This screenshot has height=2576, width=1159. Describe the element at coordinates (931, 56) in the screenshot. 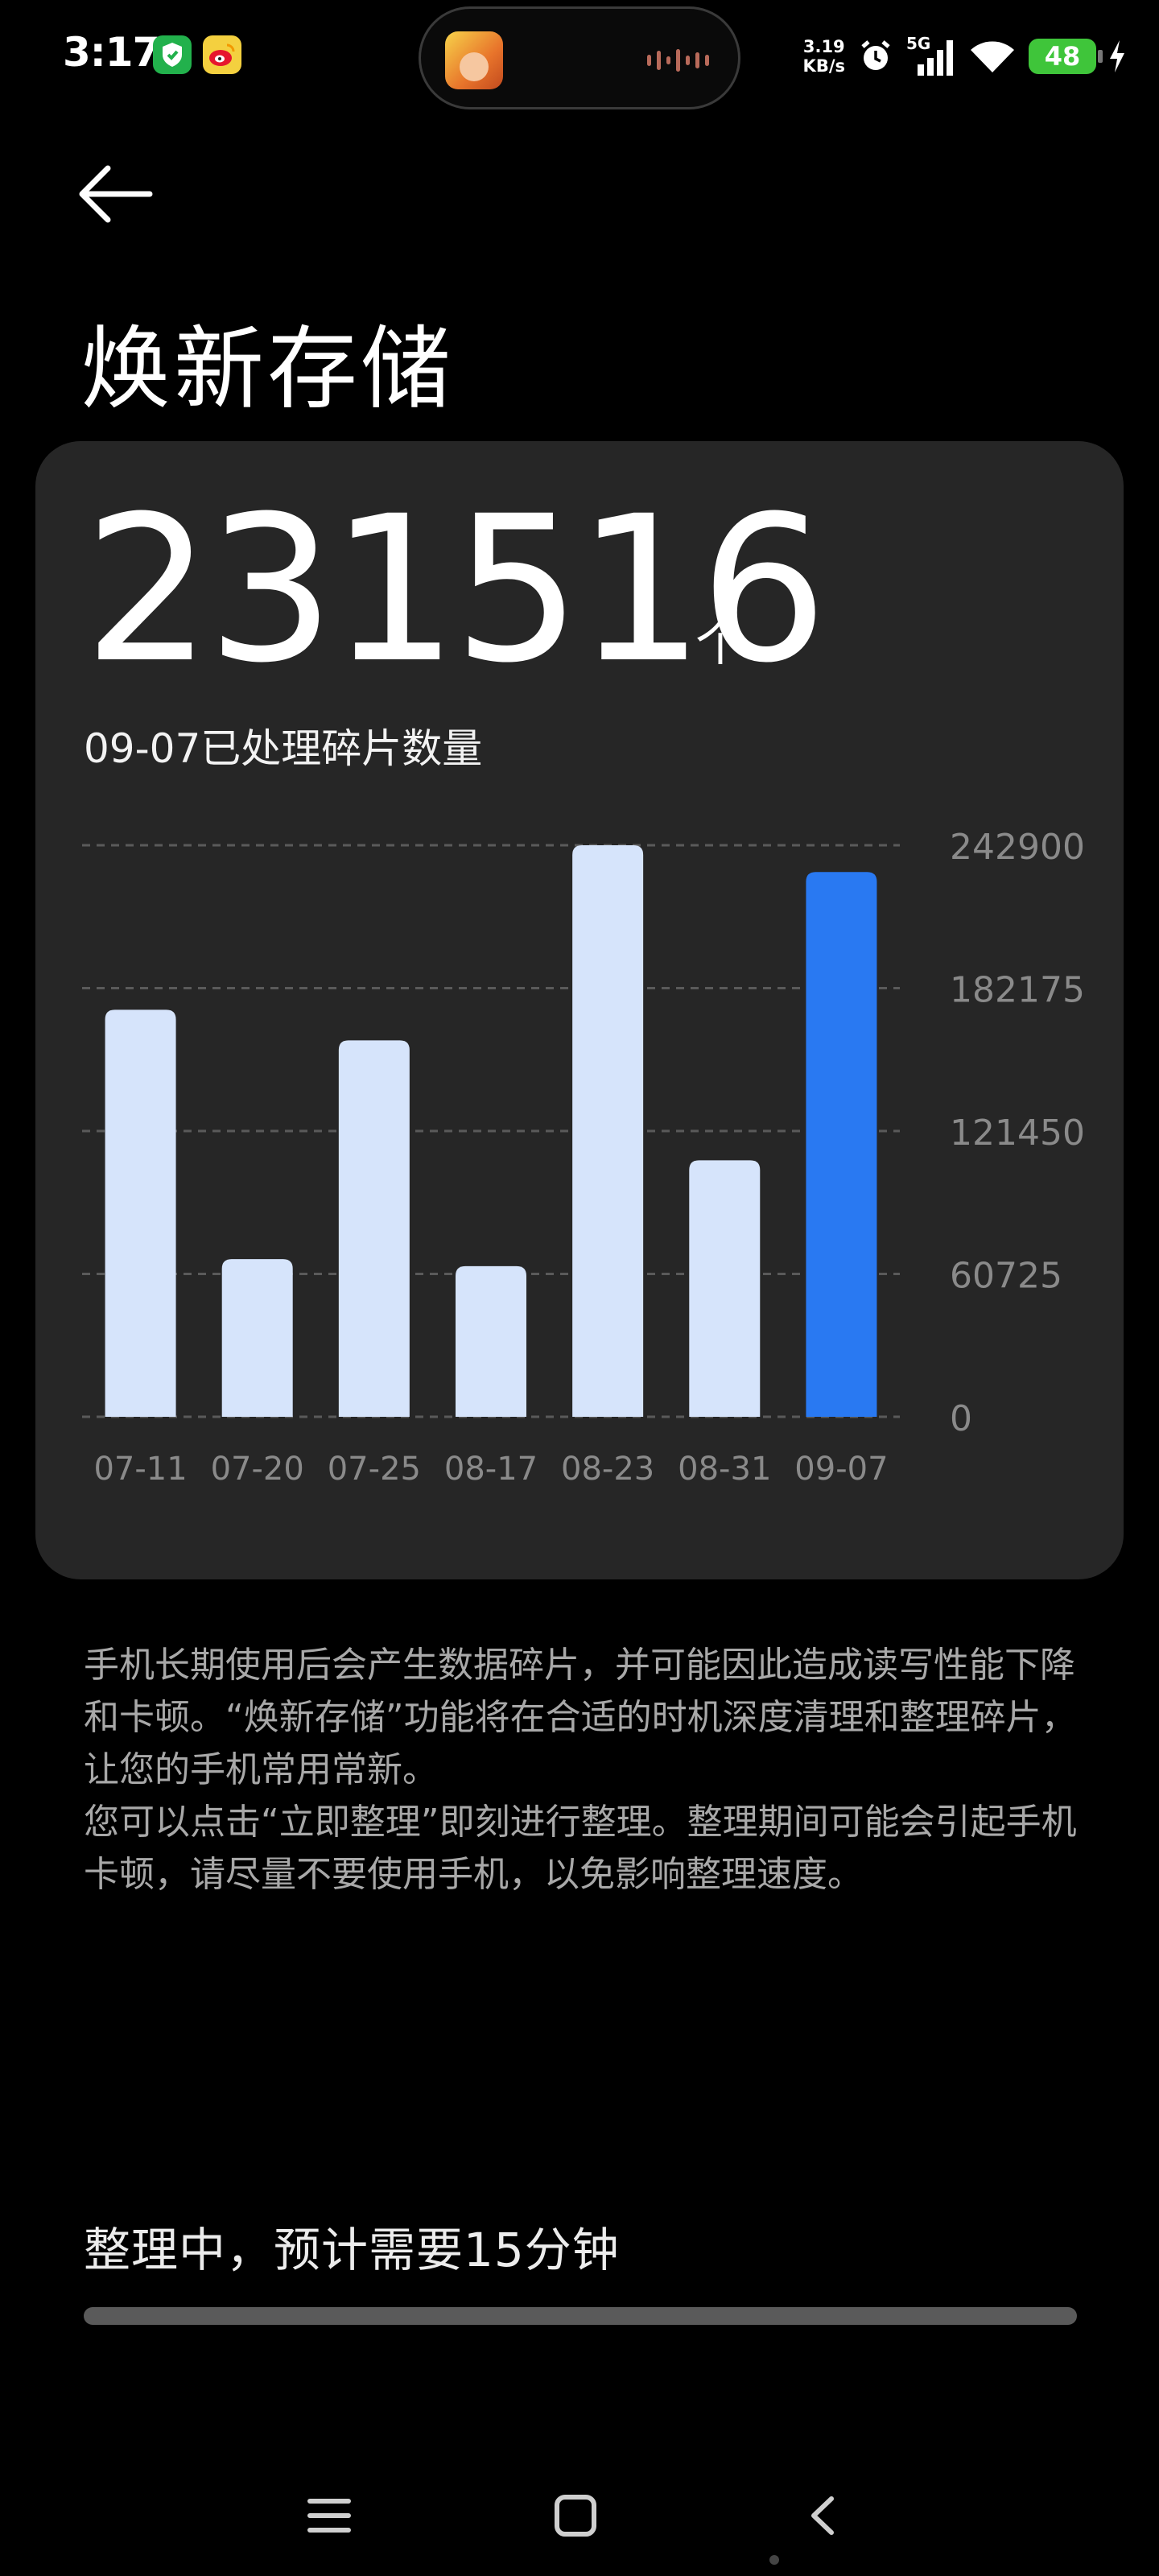

I see `signal-icon: 5G` at that location.